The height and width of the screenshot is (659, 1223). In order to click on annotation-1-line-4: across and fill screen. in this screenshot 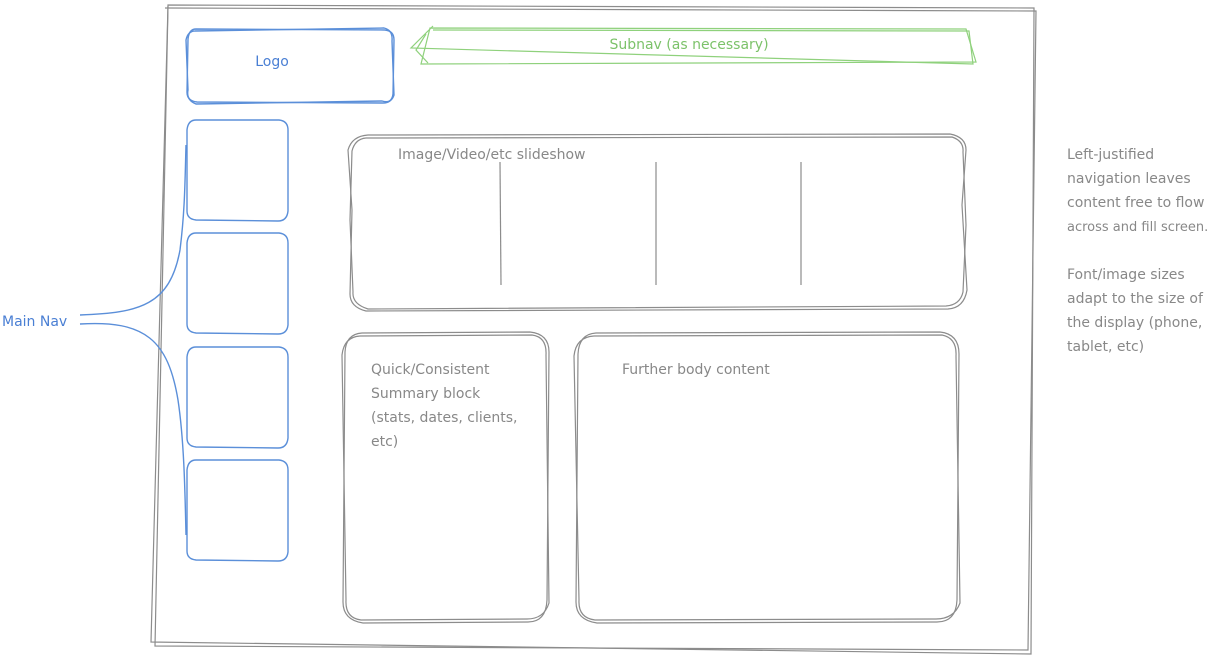, I will do `click(1137, 227)`.